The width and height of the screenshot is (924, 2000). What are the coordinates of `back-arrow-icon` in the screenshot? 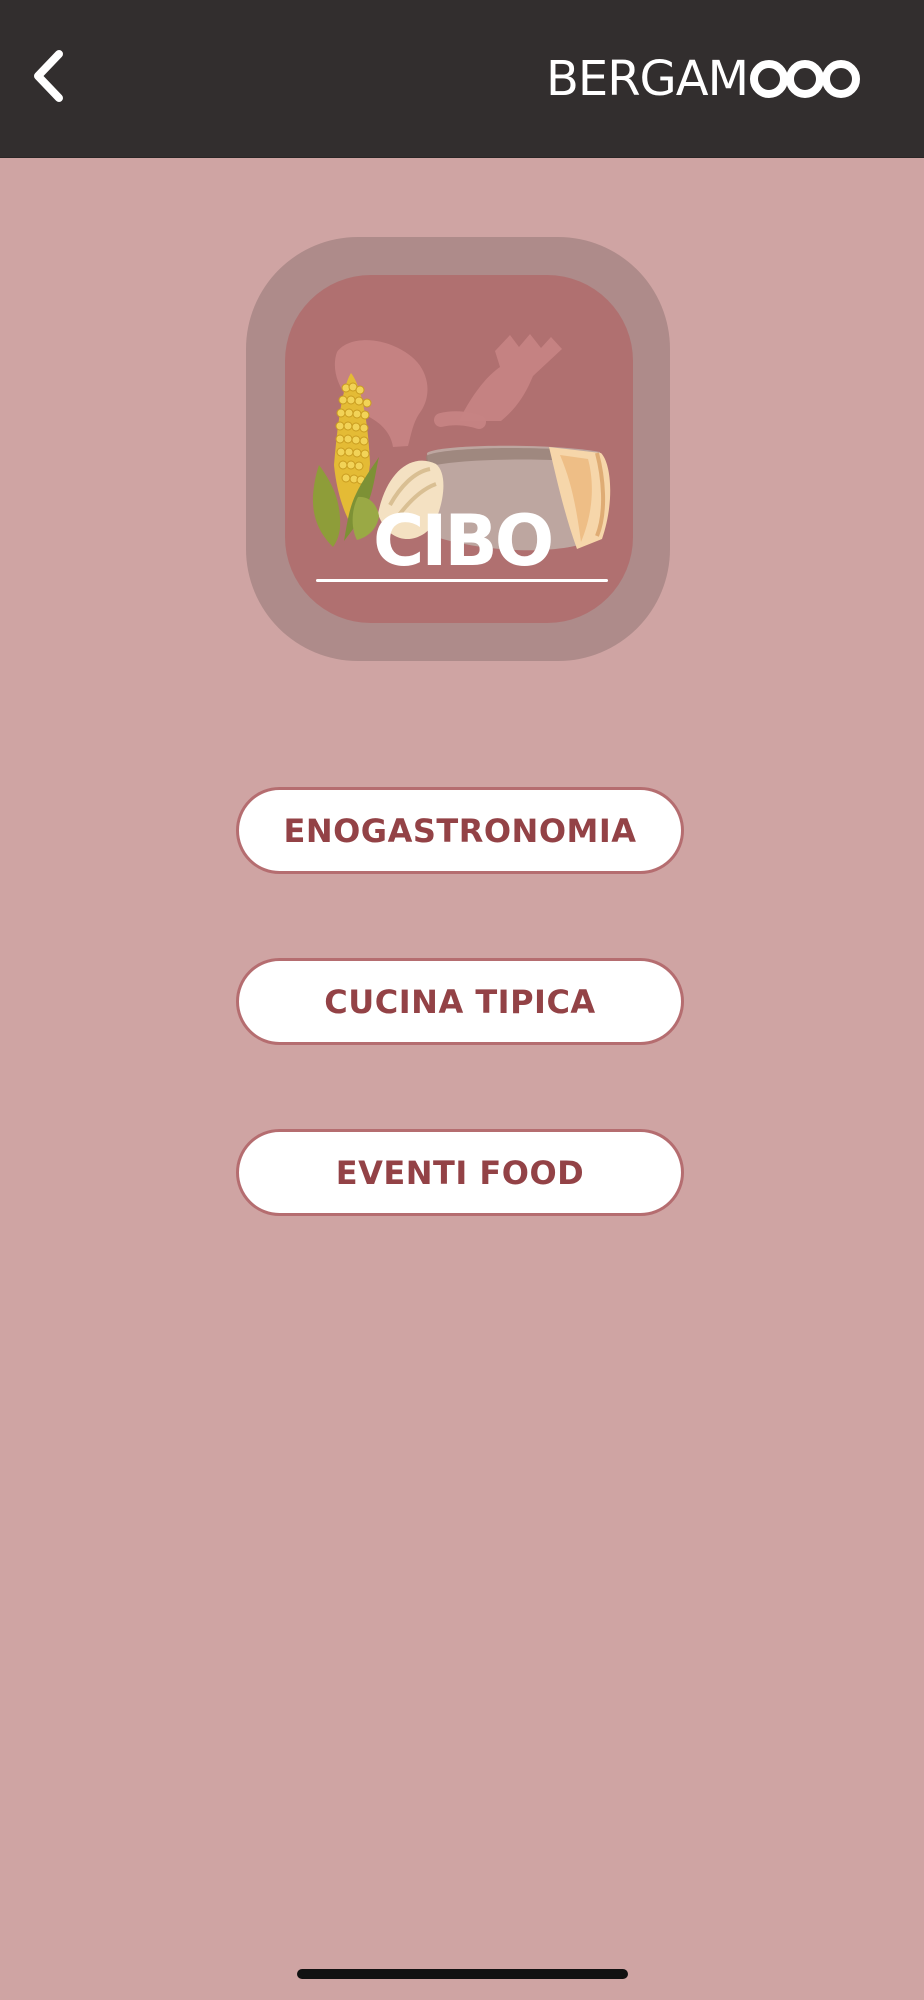 It's located at (48, 76).